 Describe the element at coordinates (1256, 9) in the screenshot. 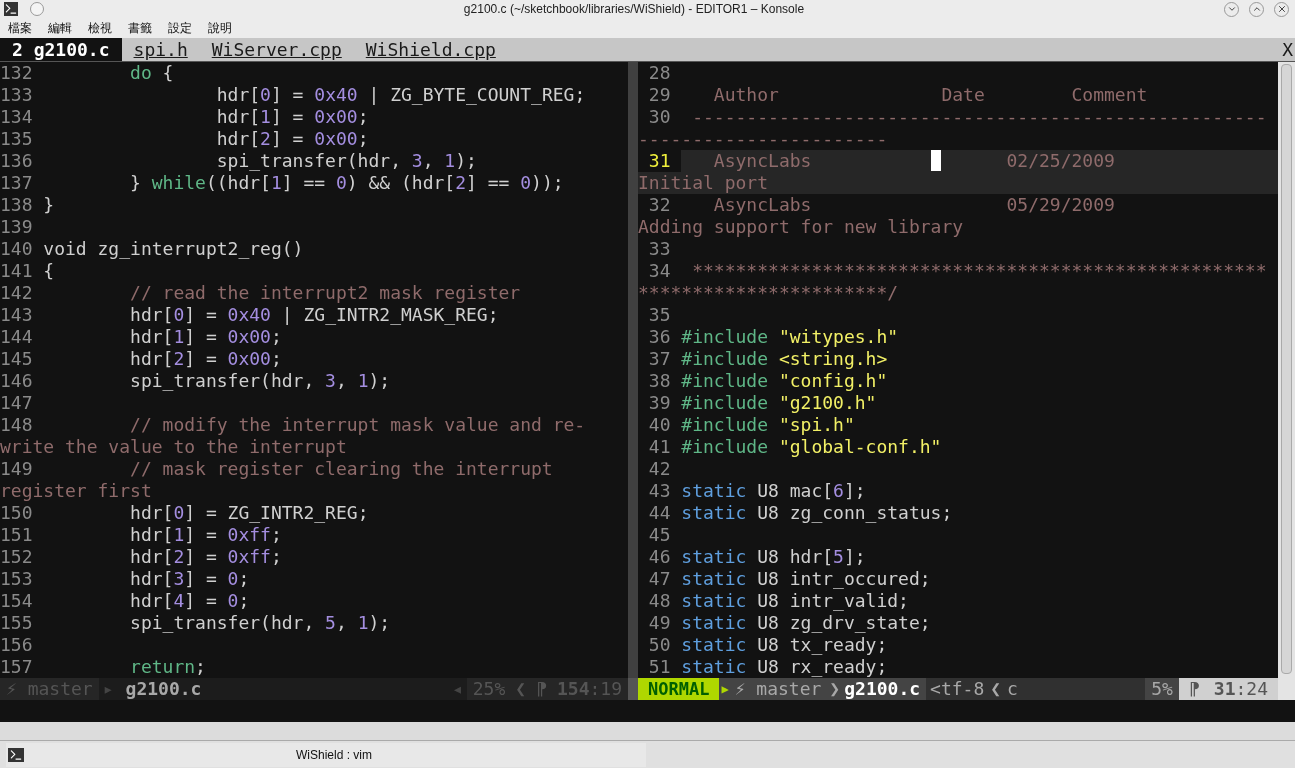

I see `chevron-up-icon` at that location.